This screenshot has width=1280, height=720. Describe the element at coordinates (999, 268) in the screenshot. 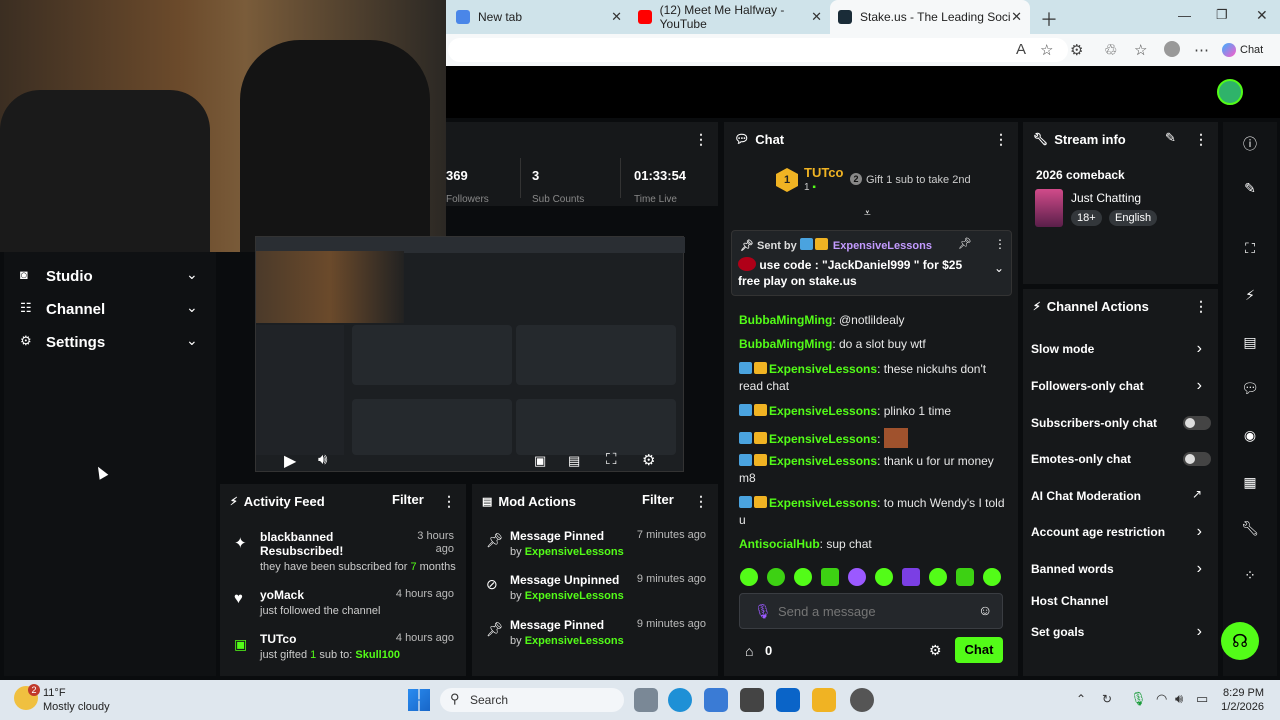

I see `expand-chevron-icon: ⌄` at that location.